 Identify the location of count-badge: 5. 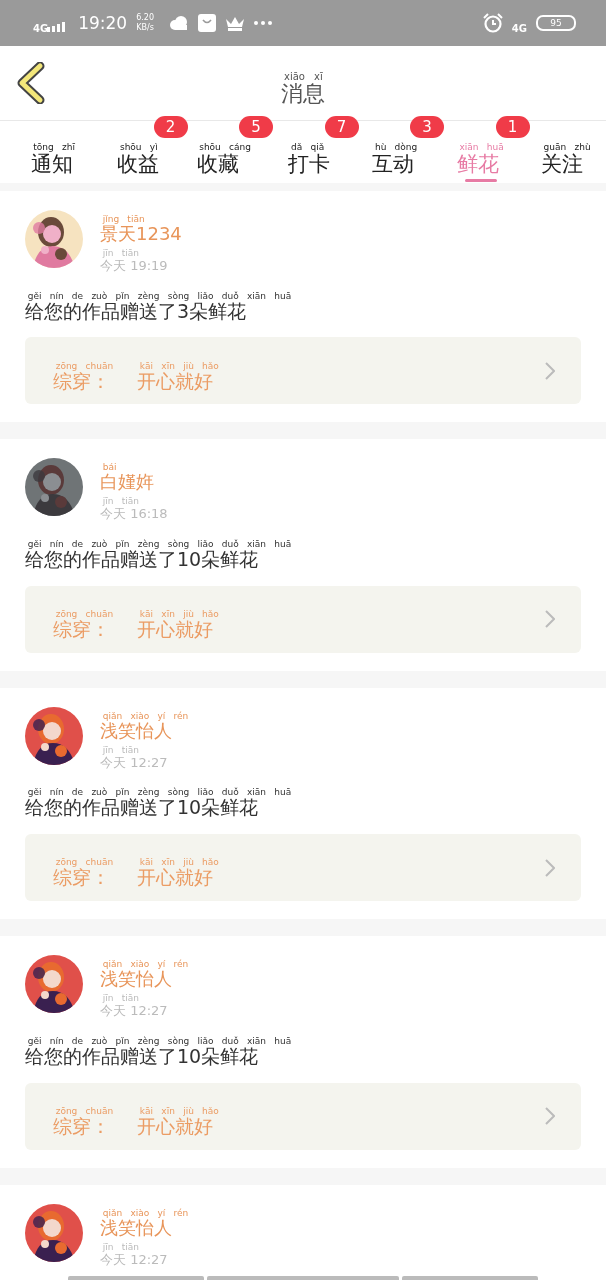
(256, 127).